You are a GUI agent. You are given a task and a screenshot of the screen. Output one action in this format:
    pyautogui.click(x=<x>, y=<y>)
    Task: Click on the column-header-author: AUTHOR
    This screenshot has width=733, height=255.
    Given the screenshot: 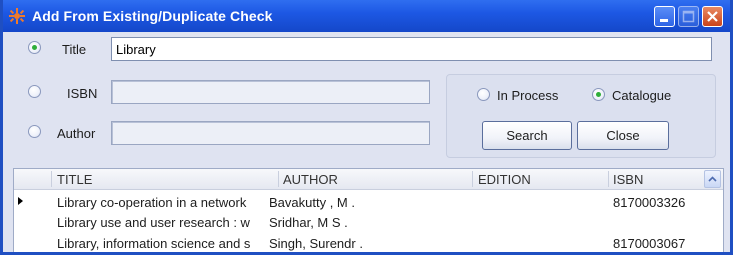 What is the action you would take?
    pyautogui.click(x=310, y=179)
    